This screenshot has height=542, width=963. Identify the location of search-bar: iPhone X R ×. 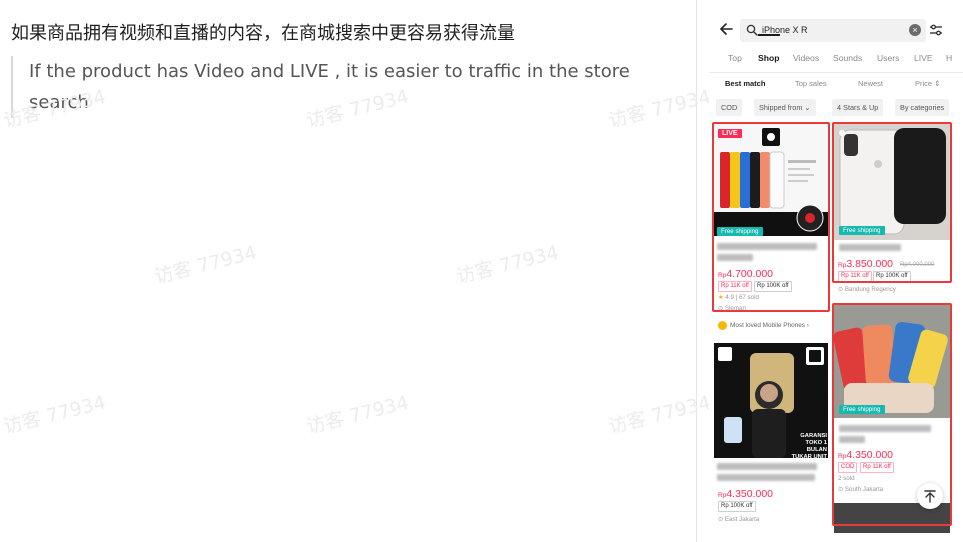
(836, 30).